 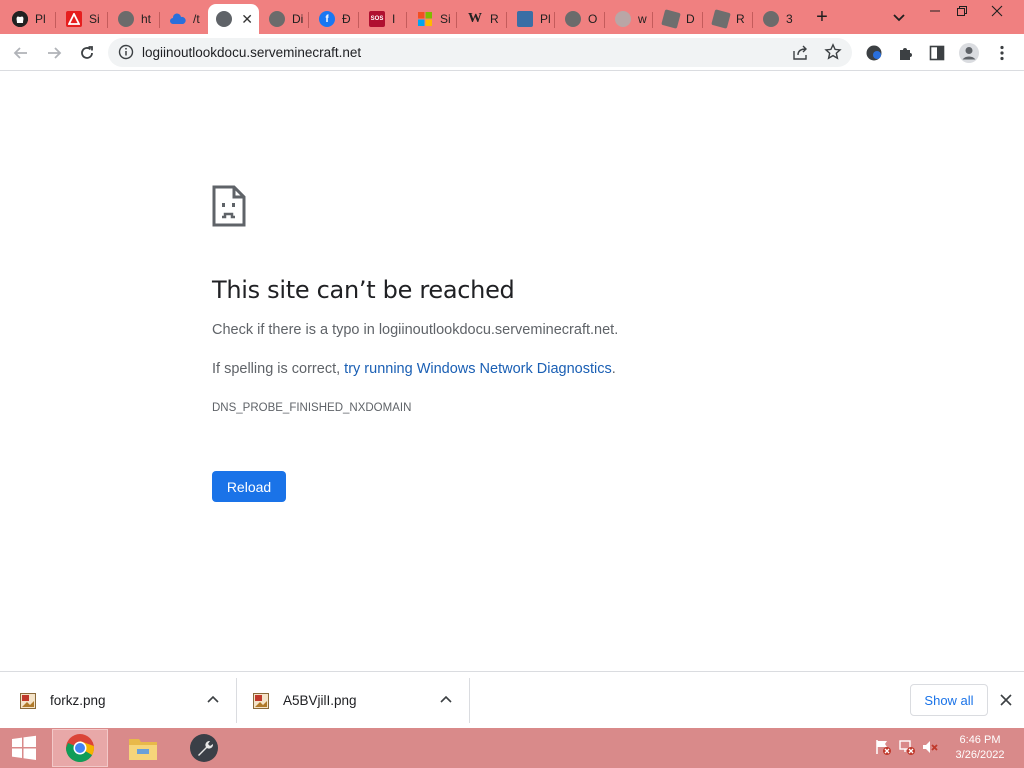 I want to click on network-diagnostics-link: try running Windows Network Diagnostics, so click(x=478, y=369).